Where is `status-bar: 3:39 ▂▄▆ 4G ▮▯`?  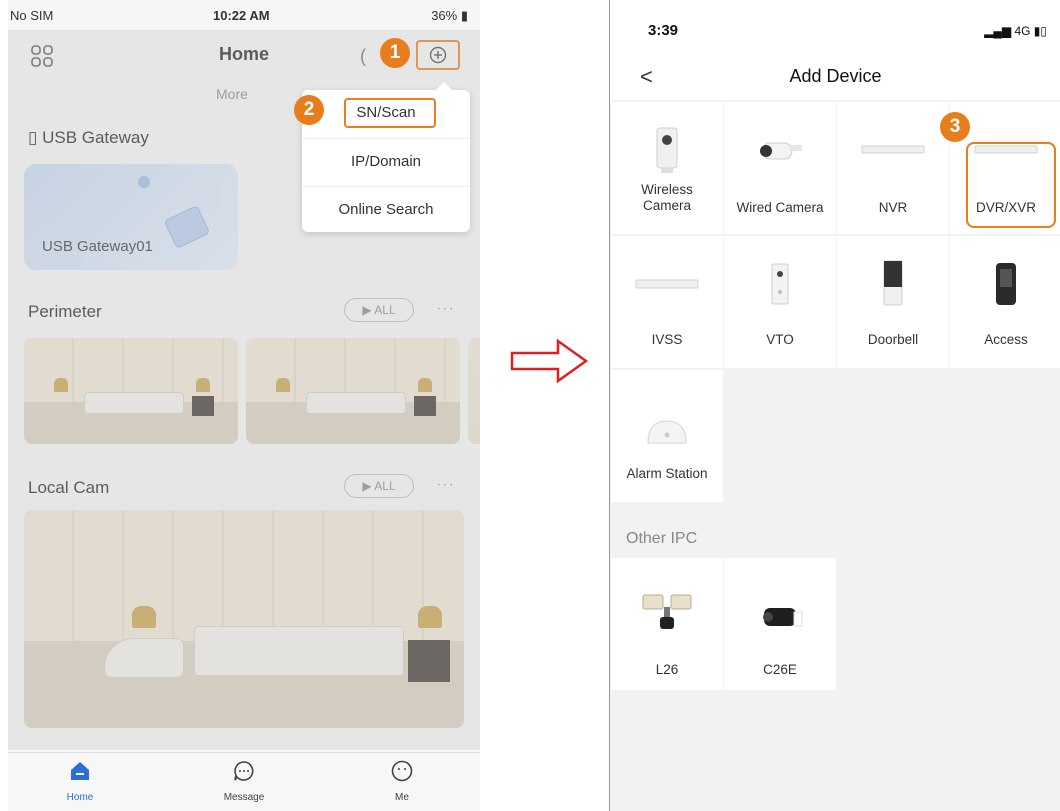
status-bar: 3:39 ▂▄▆ 4G ▮▯ is located at coordinates (835, 27).